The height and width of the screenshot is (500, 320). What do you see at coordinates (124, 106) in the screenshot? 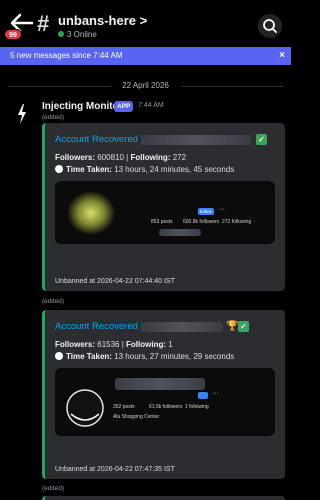
I see `app-tag-badge: APP` at bounding box center [124, 106].